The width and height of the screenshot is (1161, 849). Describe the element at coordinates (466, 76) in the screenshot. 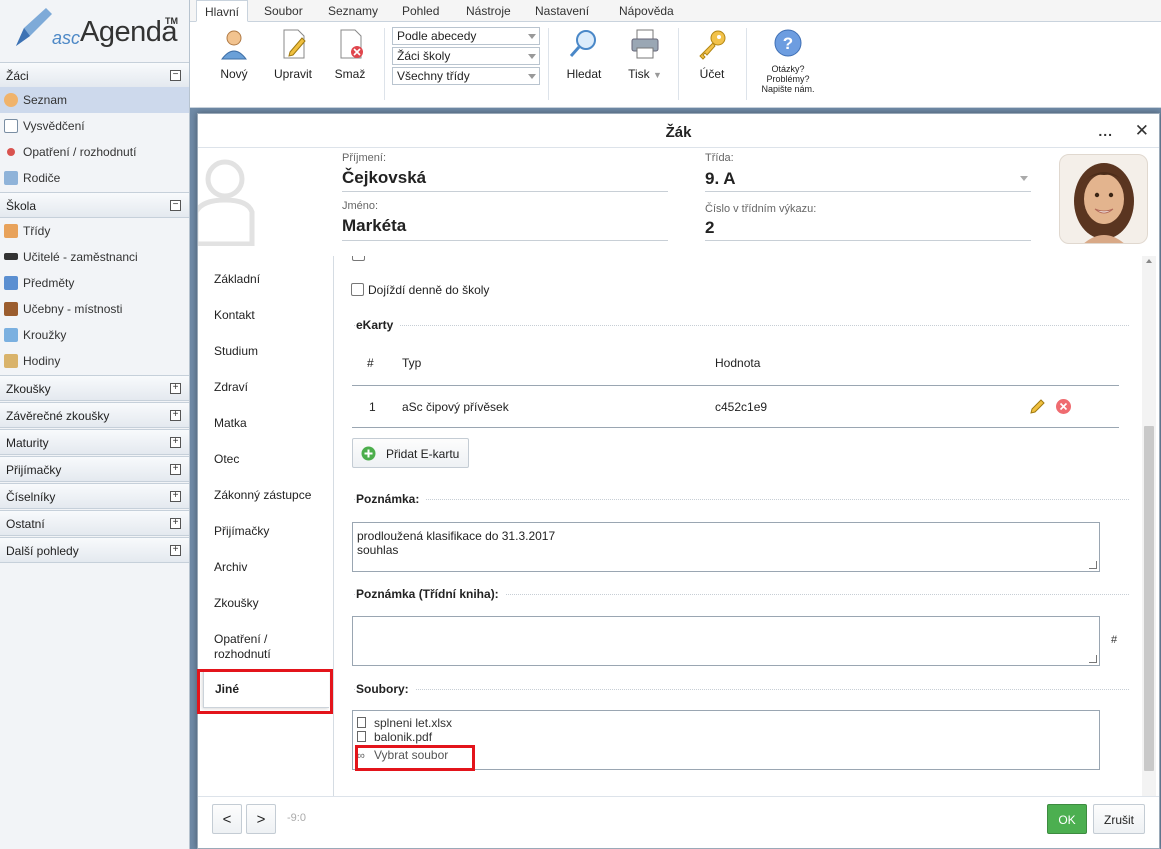

I see `class-filter-select: Všechny třídy` at that location.